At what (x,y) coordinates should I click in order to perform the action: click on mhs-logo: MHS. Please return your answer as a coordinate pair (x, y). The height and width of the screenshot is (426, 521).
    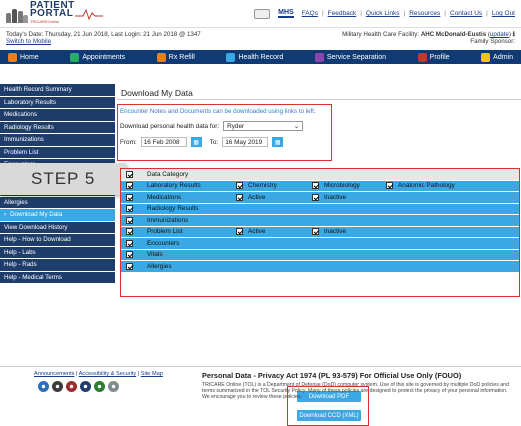
    Looking at the image, I should click on (286, 13).